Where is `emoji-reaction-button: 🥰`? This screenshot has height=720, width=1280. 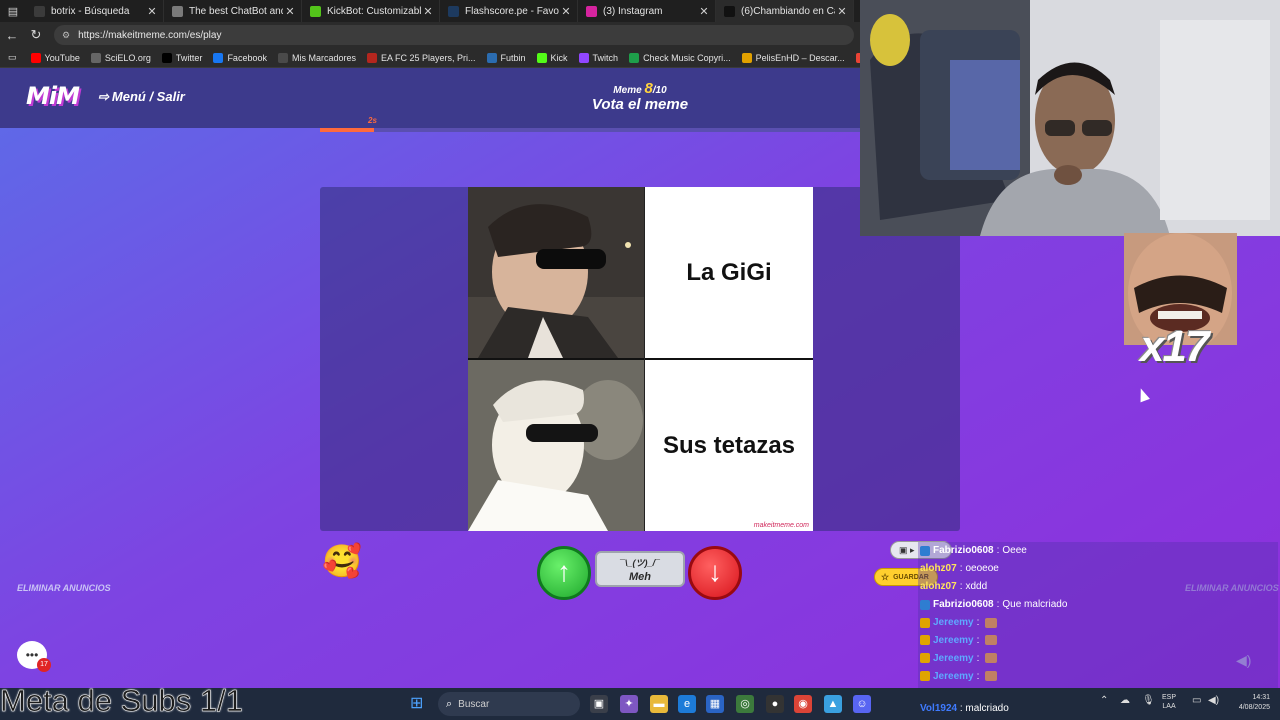
emoji-reaction-button: 🥰 is located at coordinates (342, 561).